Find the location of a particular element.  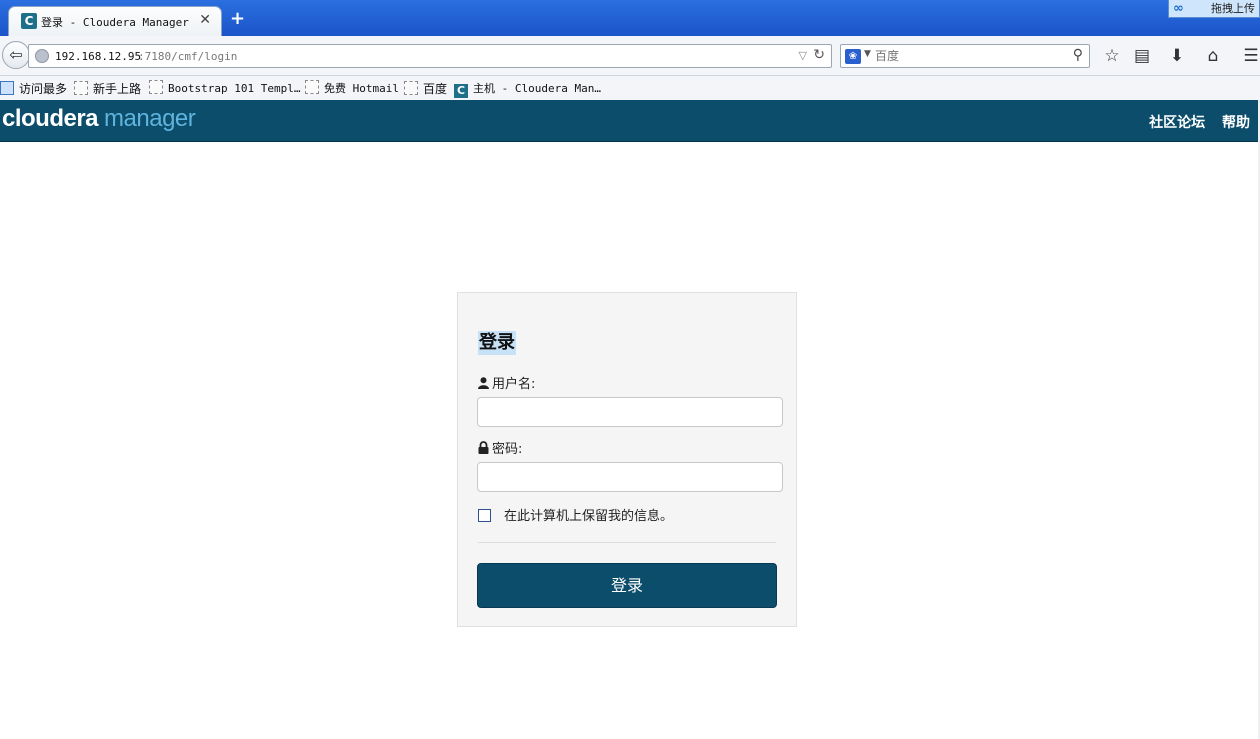

tab-title: 登录 - Cloudera Manager is located at coordinates (115, 22).